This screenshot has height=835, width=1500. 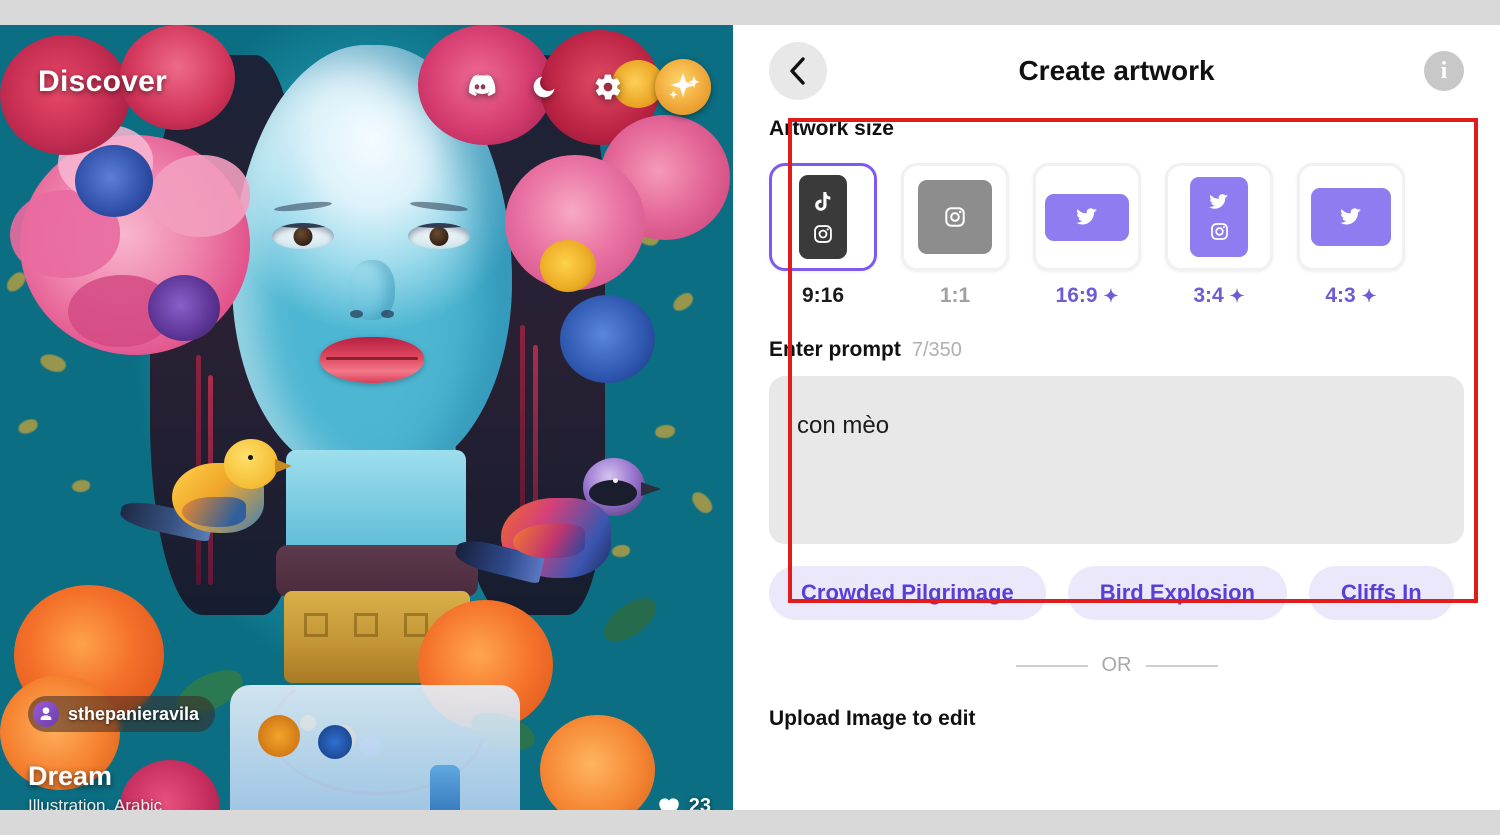 I want to click on tiktok-icon, so click(x=823, y=201).